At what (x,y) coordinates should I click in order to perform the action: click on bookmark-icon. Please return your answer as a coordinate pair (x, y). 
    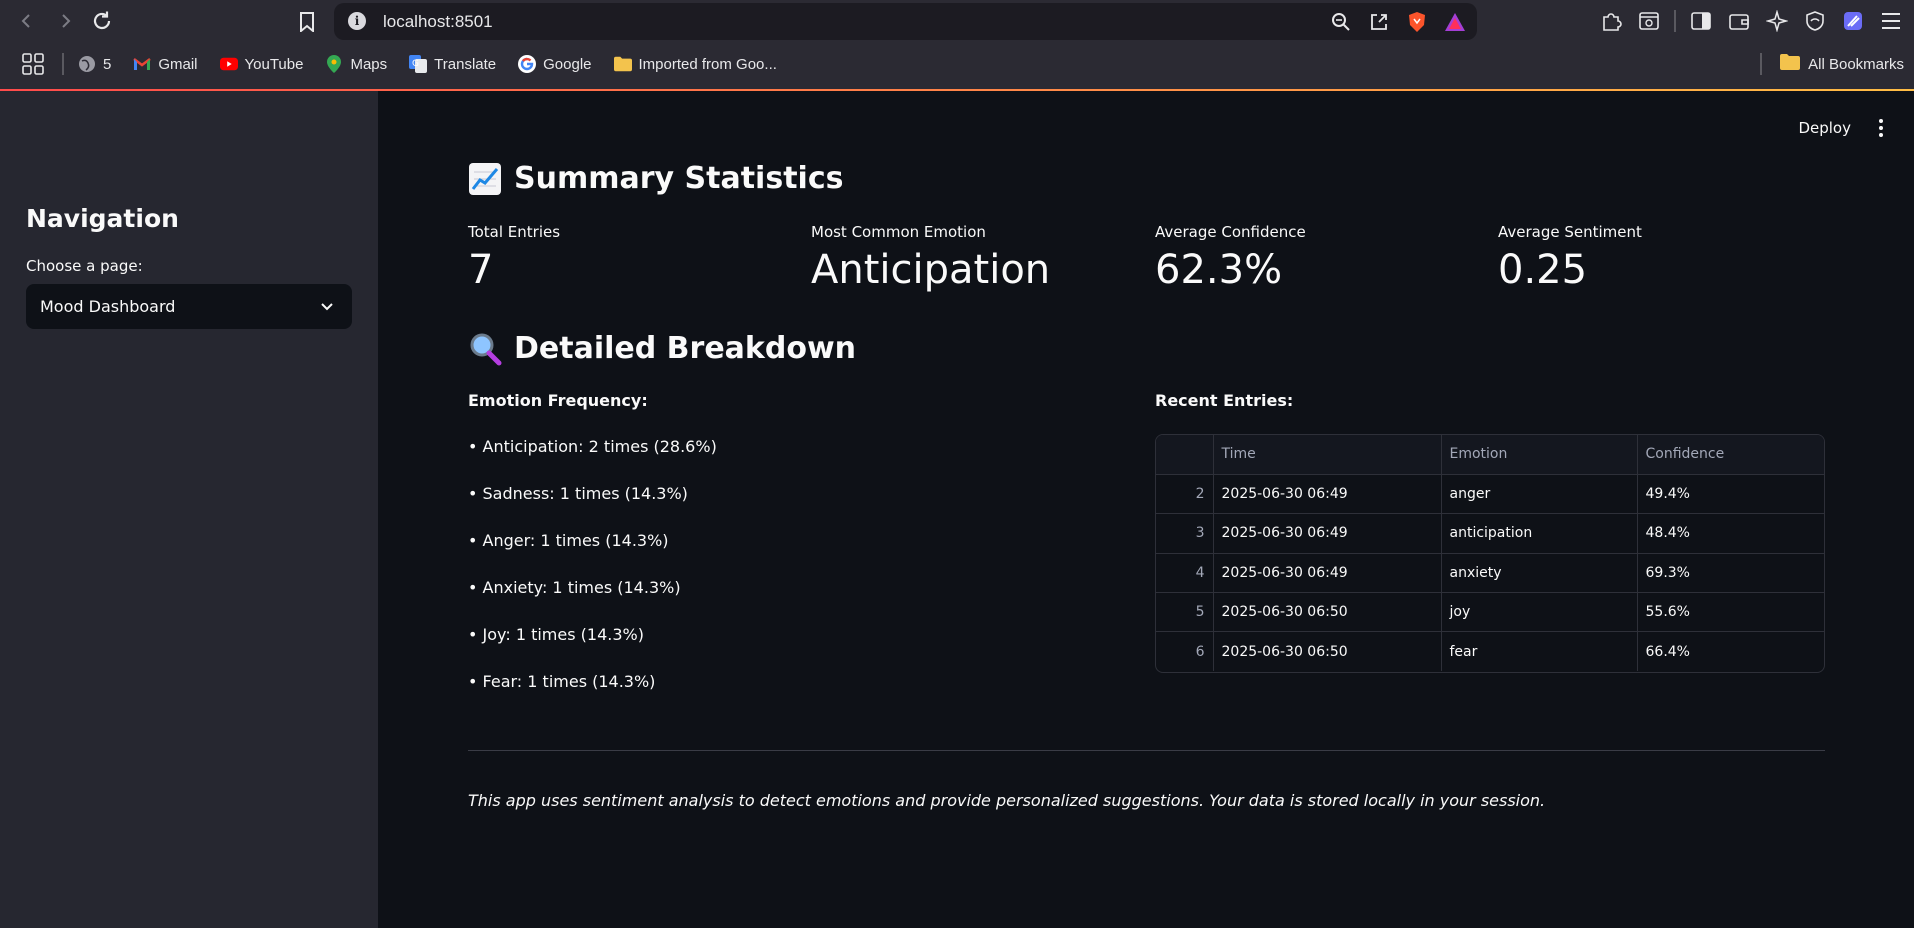
    Looking at the image, I should click on (307, 22).